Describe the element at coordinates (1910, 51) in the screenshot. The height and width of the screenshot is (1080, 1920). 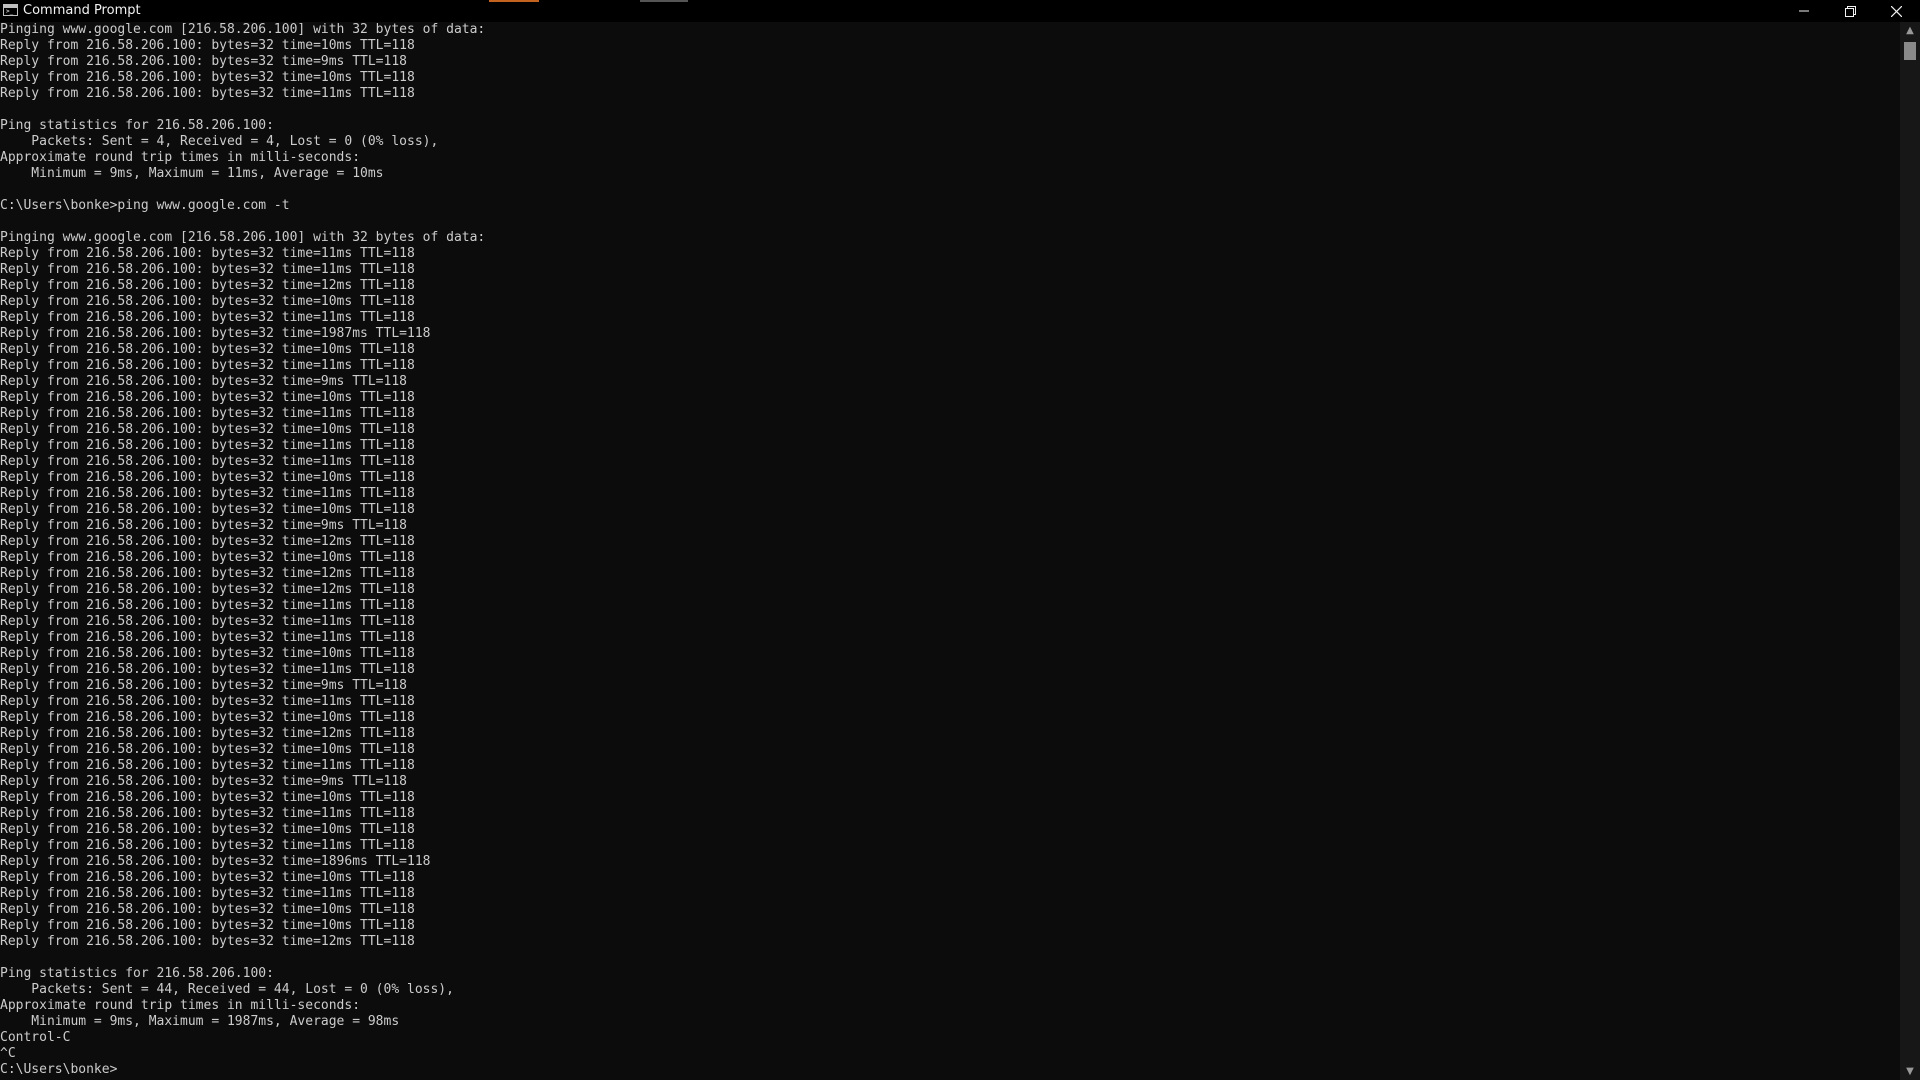
I see `scrollbar-thumb` at that location.